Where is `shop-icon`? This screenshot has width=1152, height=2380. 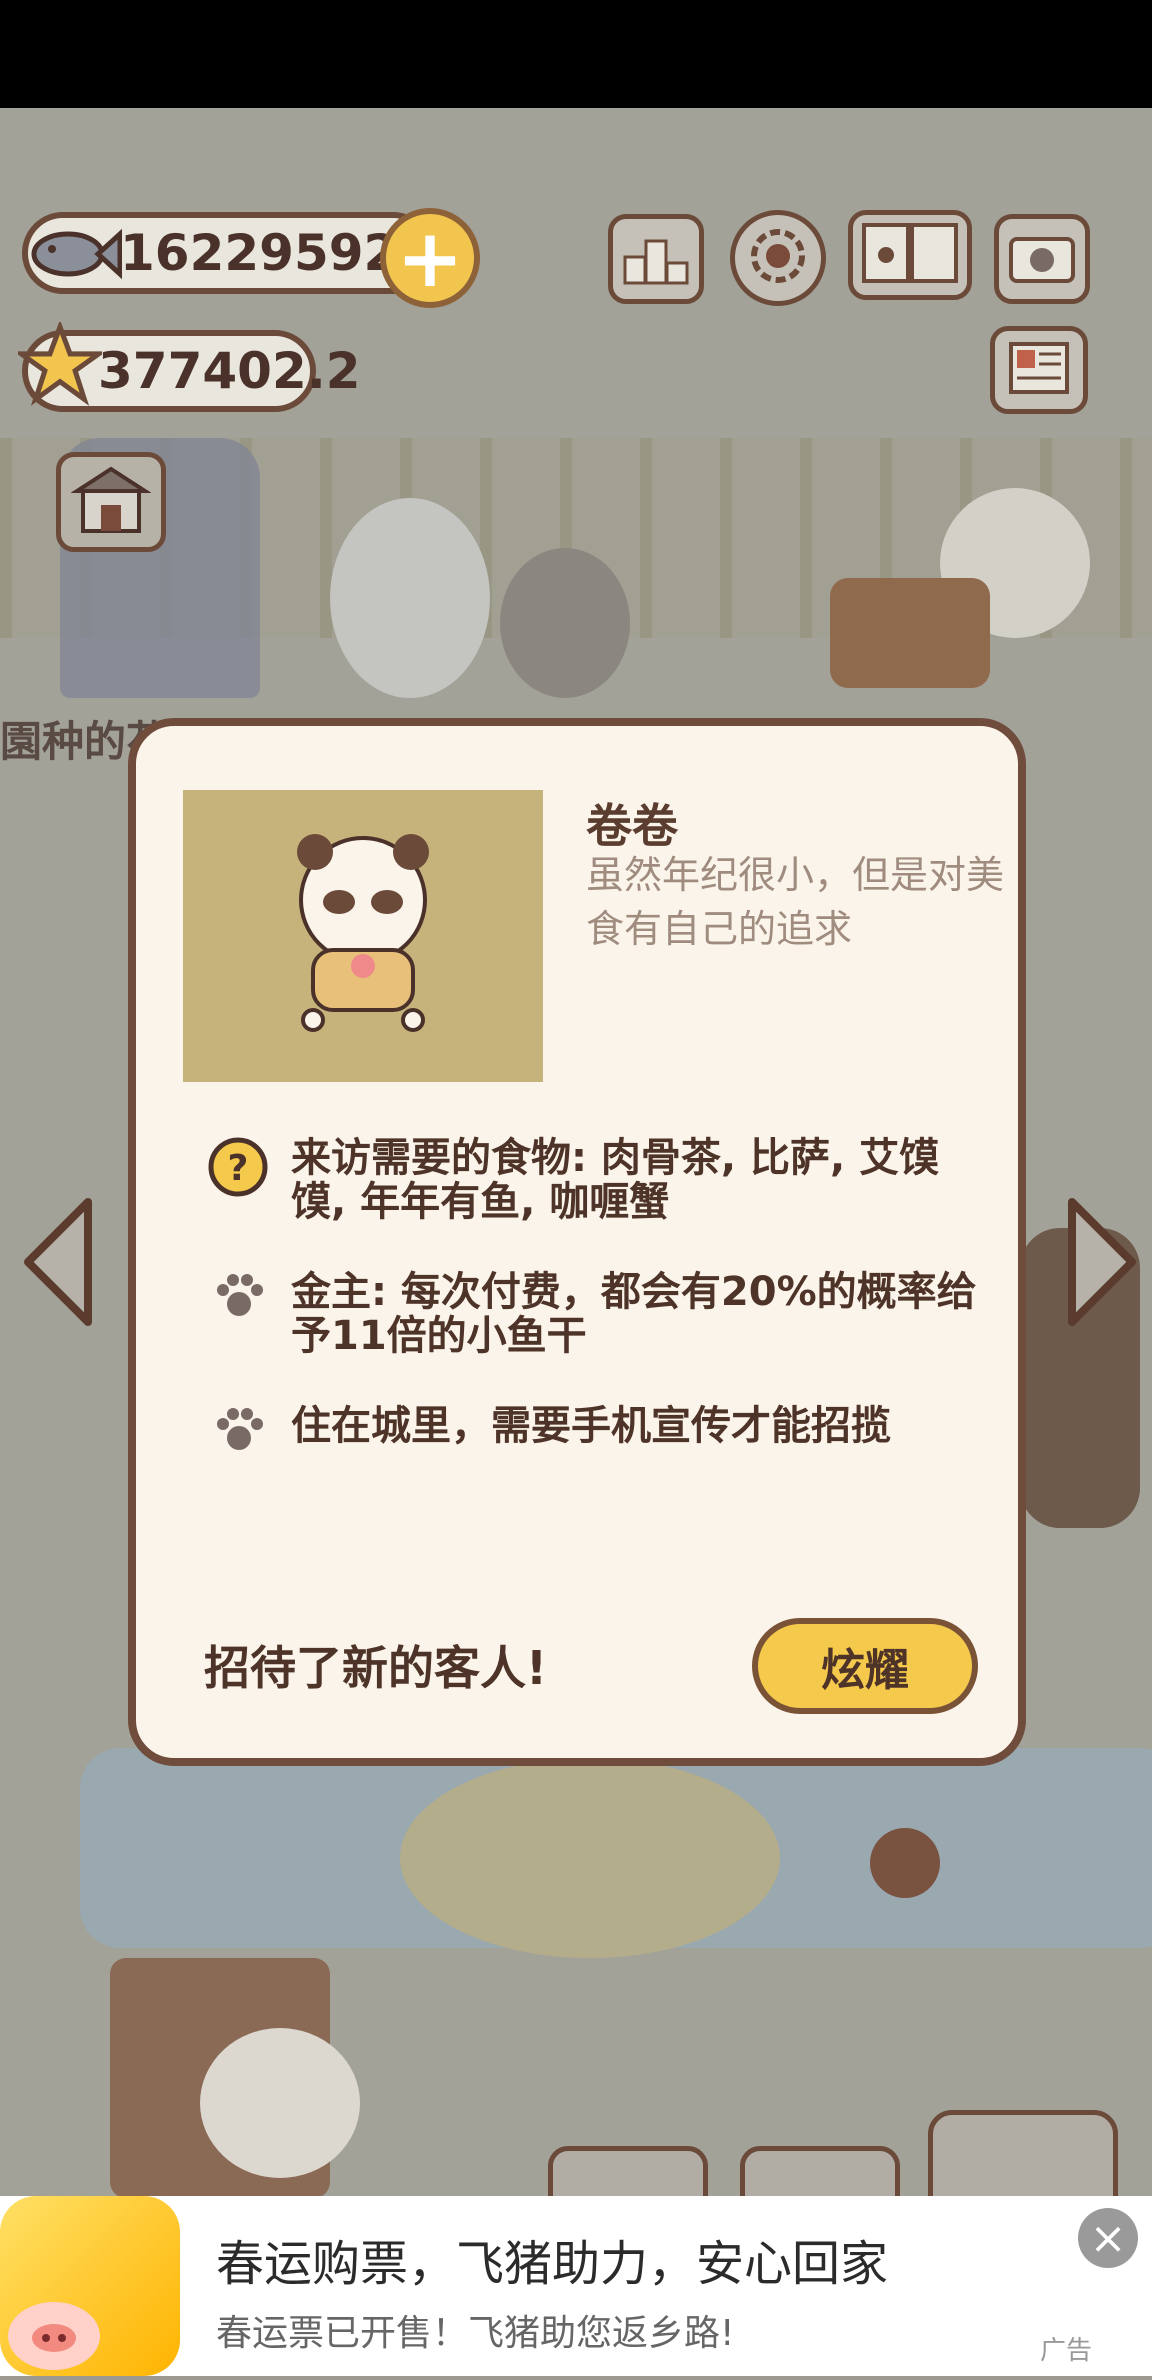
shop-icon is located at coordinates (111, 502).